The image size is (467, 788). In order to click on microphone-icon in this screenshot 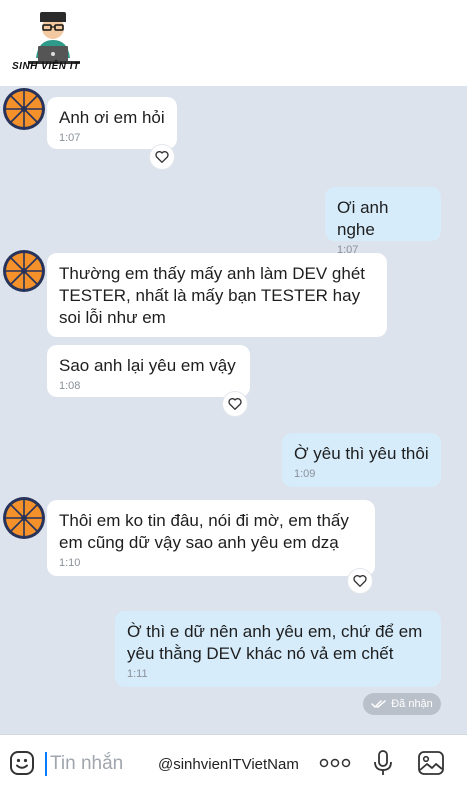, I will do `click(383, 762)`.